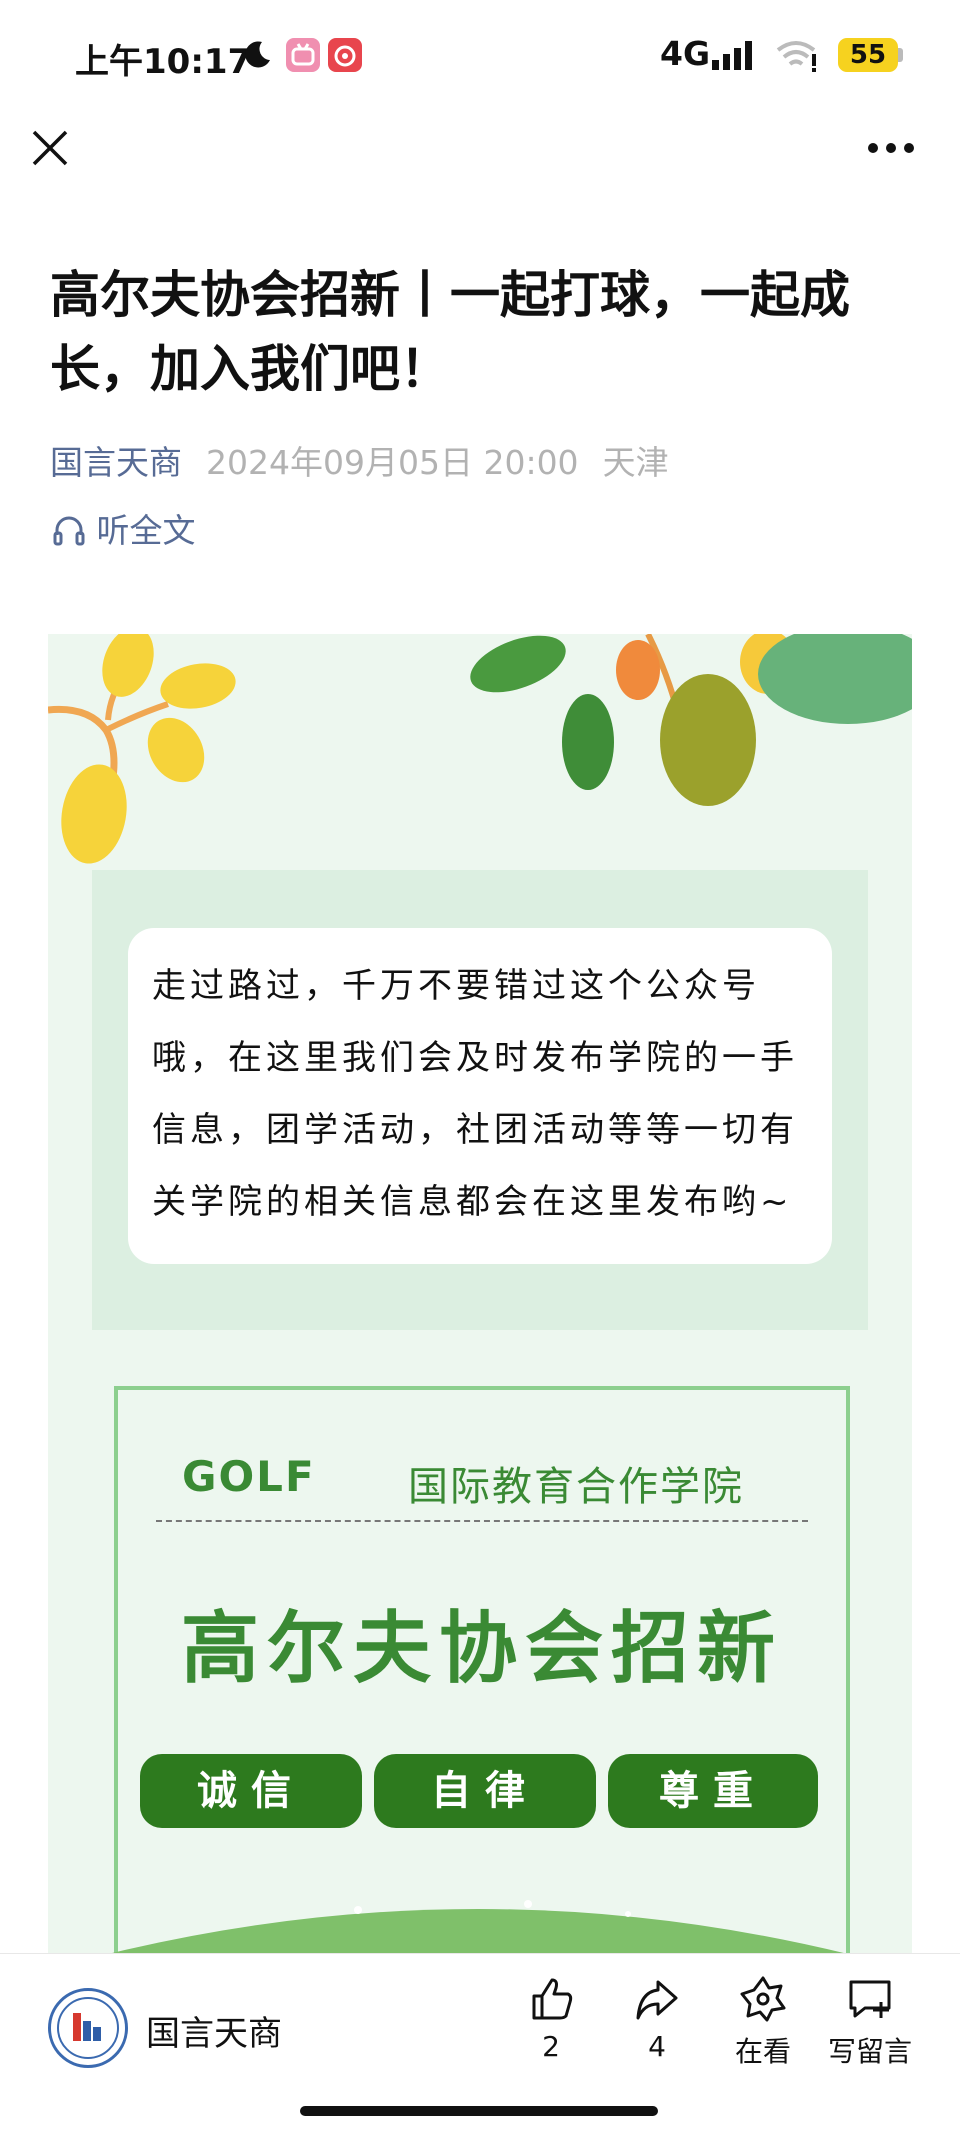  I want to click on home-indicator, so click(479, 2111).